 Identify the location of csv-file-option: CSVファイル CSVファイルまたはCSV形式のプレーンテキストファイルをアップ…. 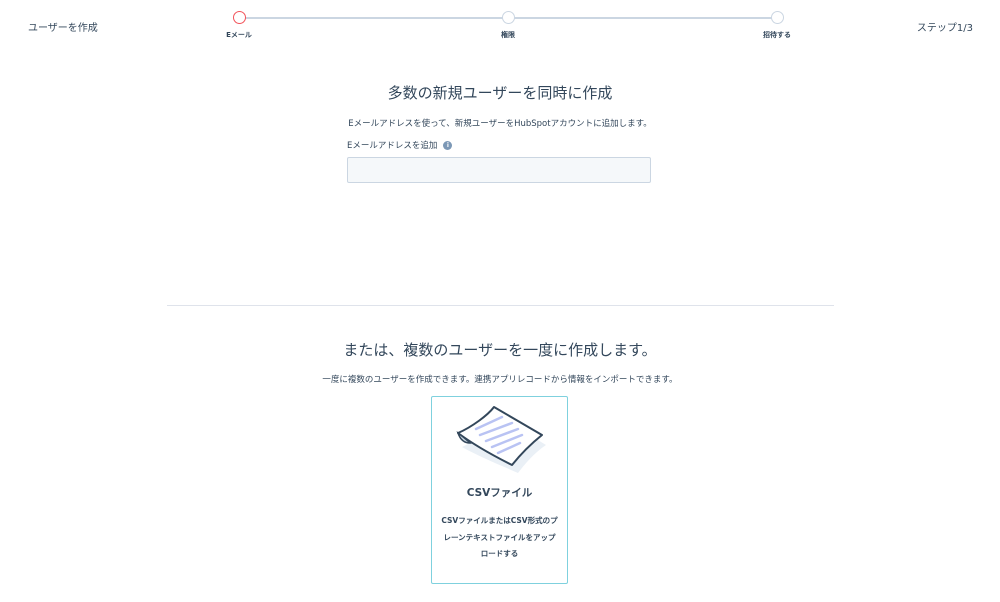
(499, 490).